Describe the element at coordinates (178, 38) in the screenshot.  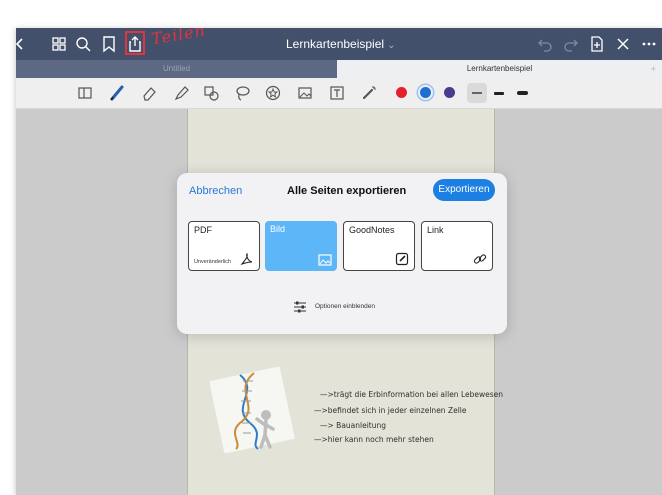
I see `teilen-annotation: Teilen` at that location.